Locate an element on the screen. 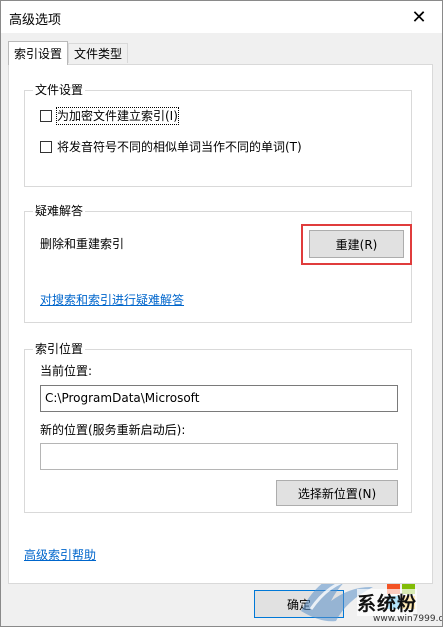 Image resolution: width=443 pixels, height=627 pixels. group-title: 索引位置 is located at coordinates (59, 349).